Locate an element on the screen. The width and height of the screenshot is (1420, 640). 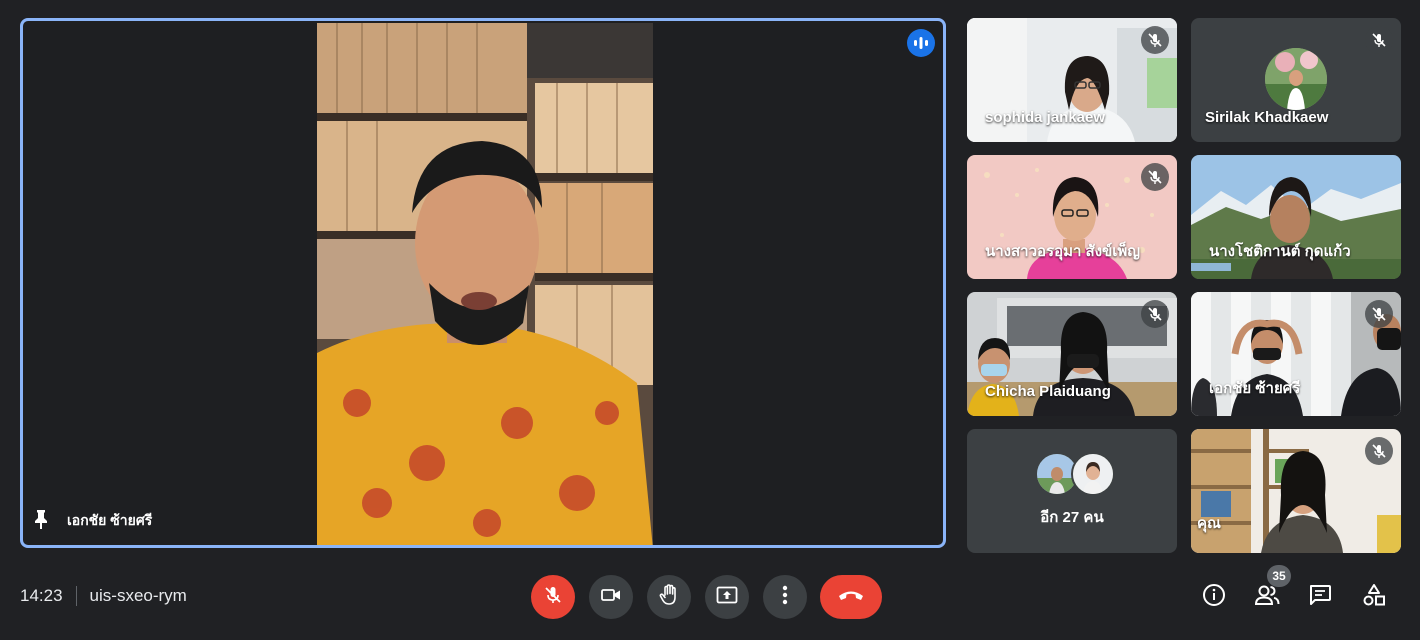
more-participants-label: อีก 27 คน is located at coordinates (1072, 517).